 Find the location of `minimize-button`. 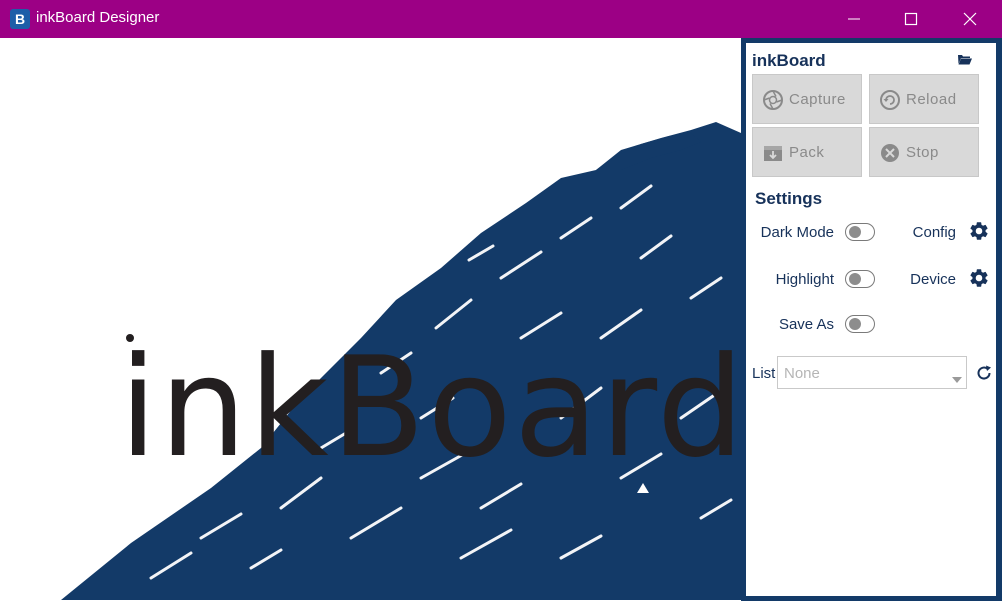

minimize-button is located at coordinates (854, 19).